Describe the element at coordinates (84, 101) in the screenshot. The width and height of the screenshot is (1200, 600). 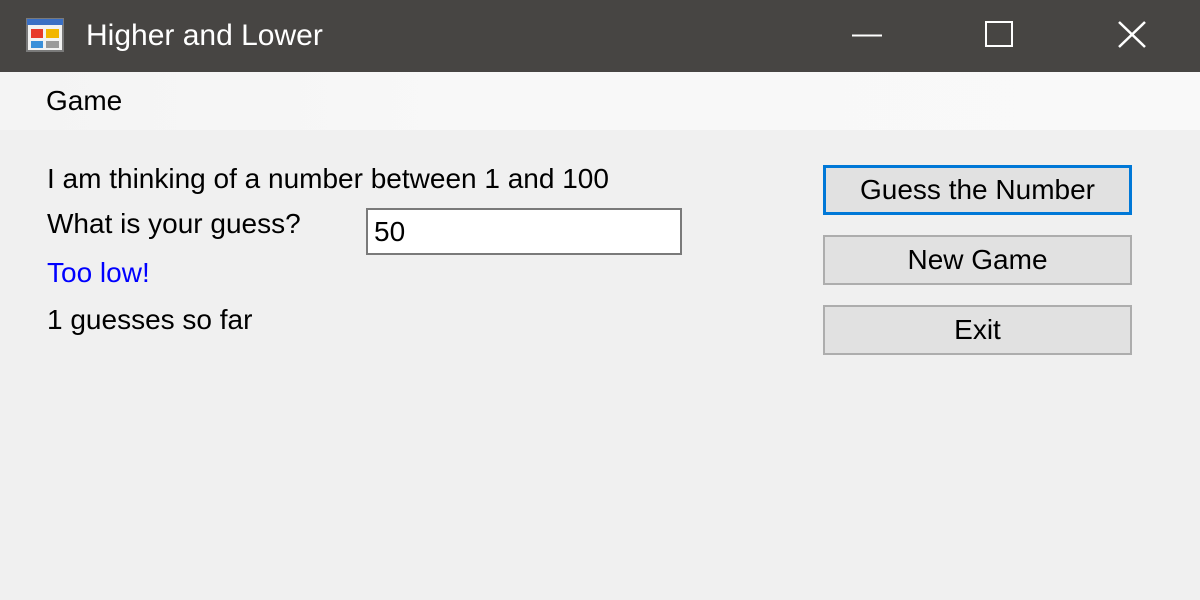
I see `menu-item-game: Game` at that location.